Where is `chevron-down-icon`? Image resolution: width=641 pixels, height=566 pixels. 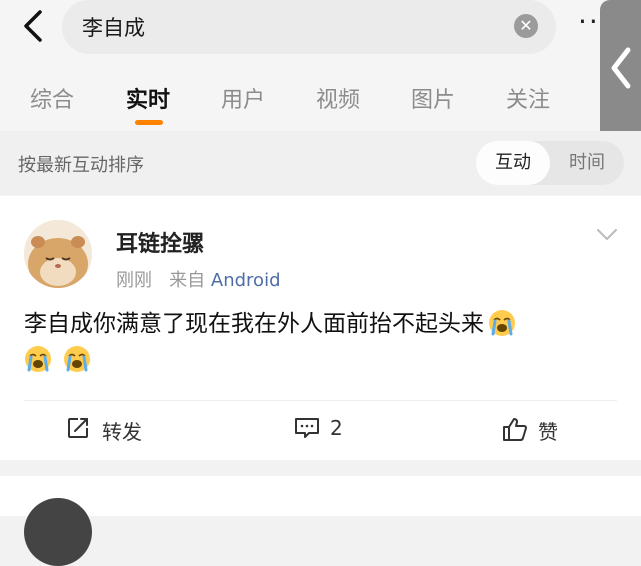
chevron-down-icon is located at coordinates (607, 235).